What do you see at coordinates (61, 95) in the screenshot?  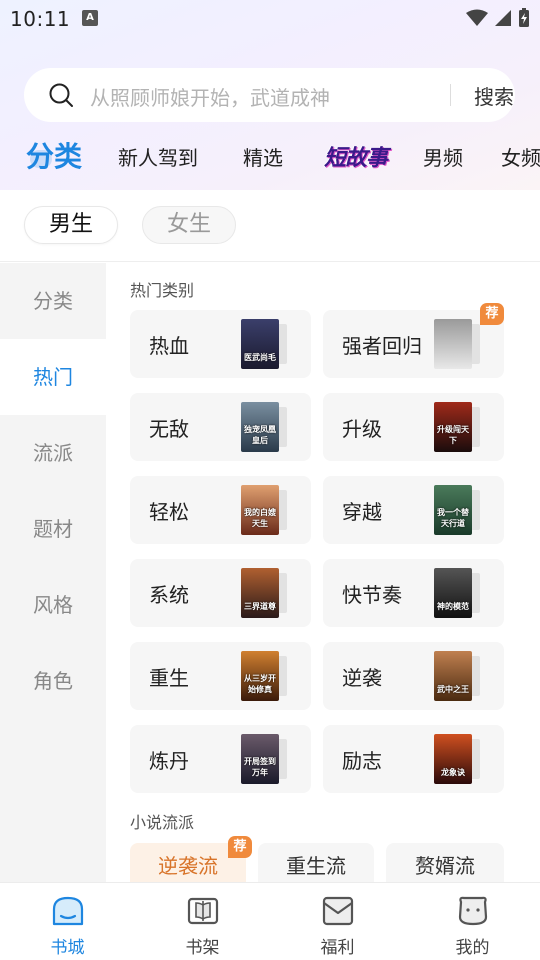 I see `search-icon` at bounding box center [61, 95].